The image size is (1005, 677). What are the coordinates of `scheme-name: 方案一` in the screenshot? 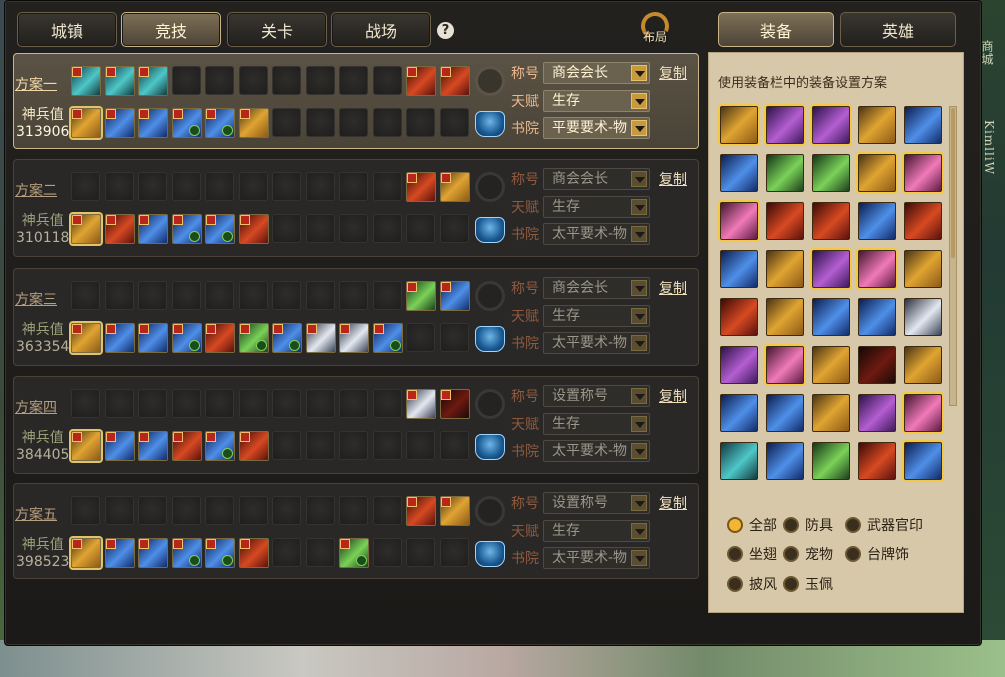 It's located at (36, 84).